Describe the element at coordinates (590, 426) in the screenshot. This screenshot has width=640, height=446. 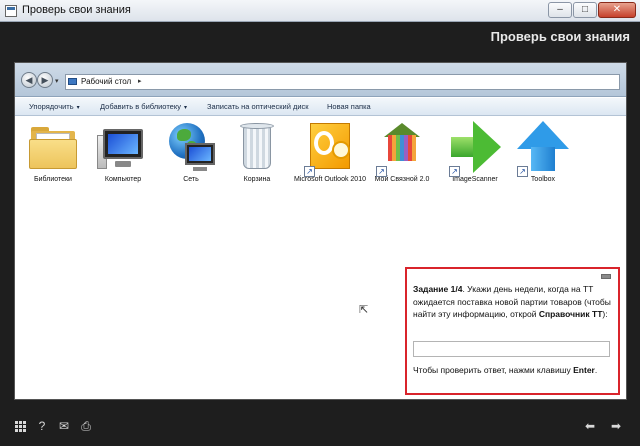
I see `prev-button: ⬅` at that location.